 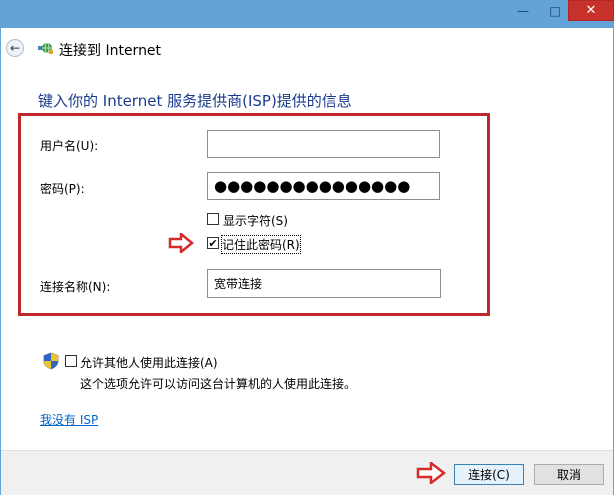 I want to click on show-characters-checkbox, so click(x=213, y=219).